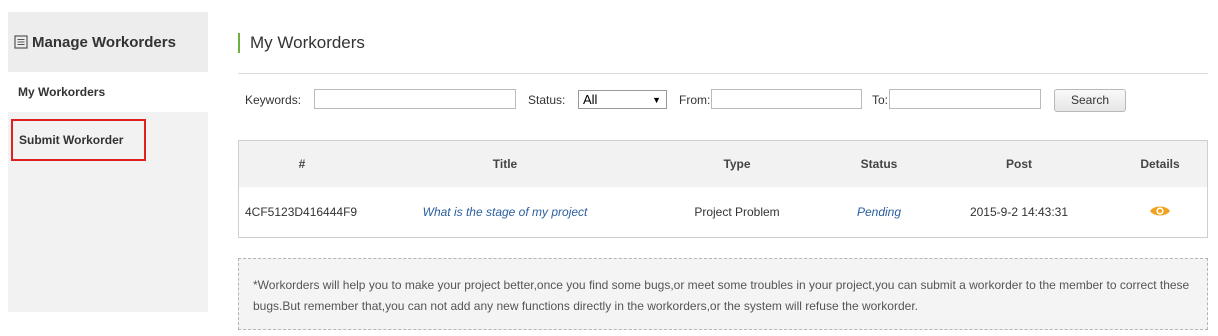 The image size is (1218, 336). Describe the element at coordinates (656, 99) in the screenshot. I see `dropdown-arrow-icon: ▼` at that location.